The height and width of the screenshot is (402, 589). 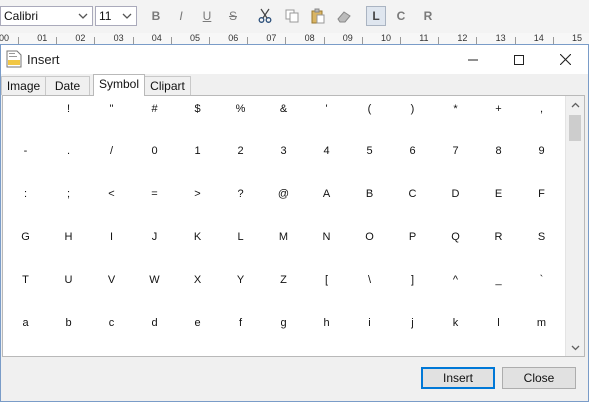 I want to click on symbol-cell: h, so click(x=326, y=323).